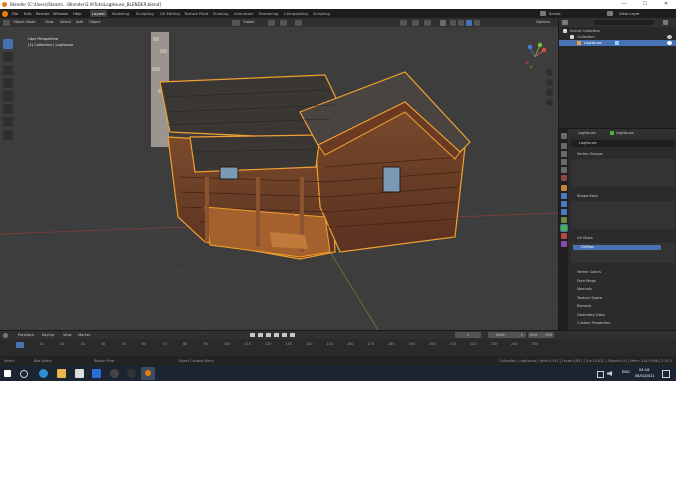  What do you see at coordinates (268, 13) in the screenshot?
I see `tab-rendering: Rendering` at bounding box center [268, 13].